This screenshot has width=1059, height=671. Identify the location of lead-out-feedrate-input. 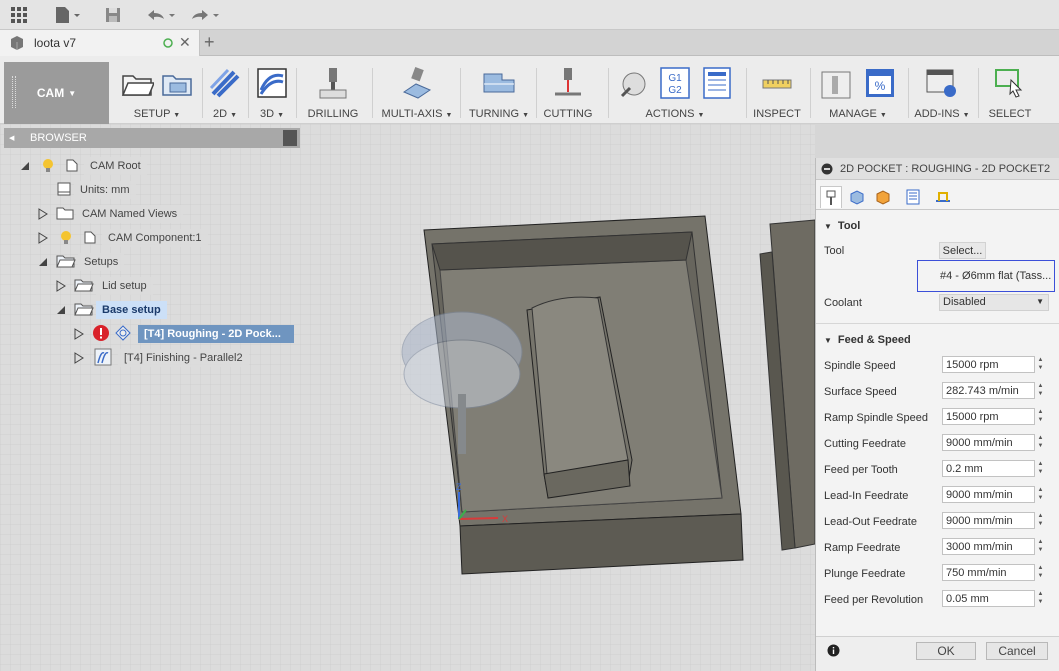
(988, 520).